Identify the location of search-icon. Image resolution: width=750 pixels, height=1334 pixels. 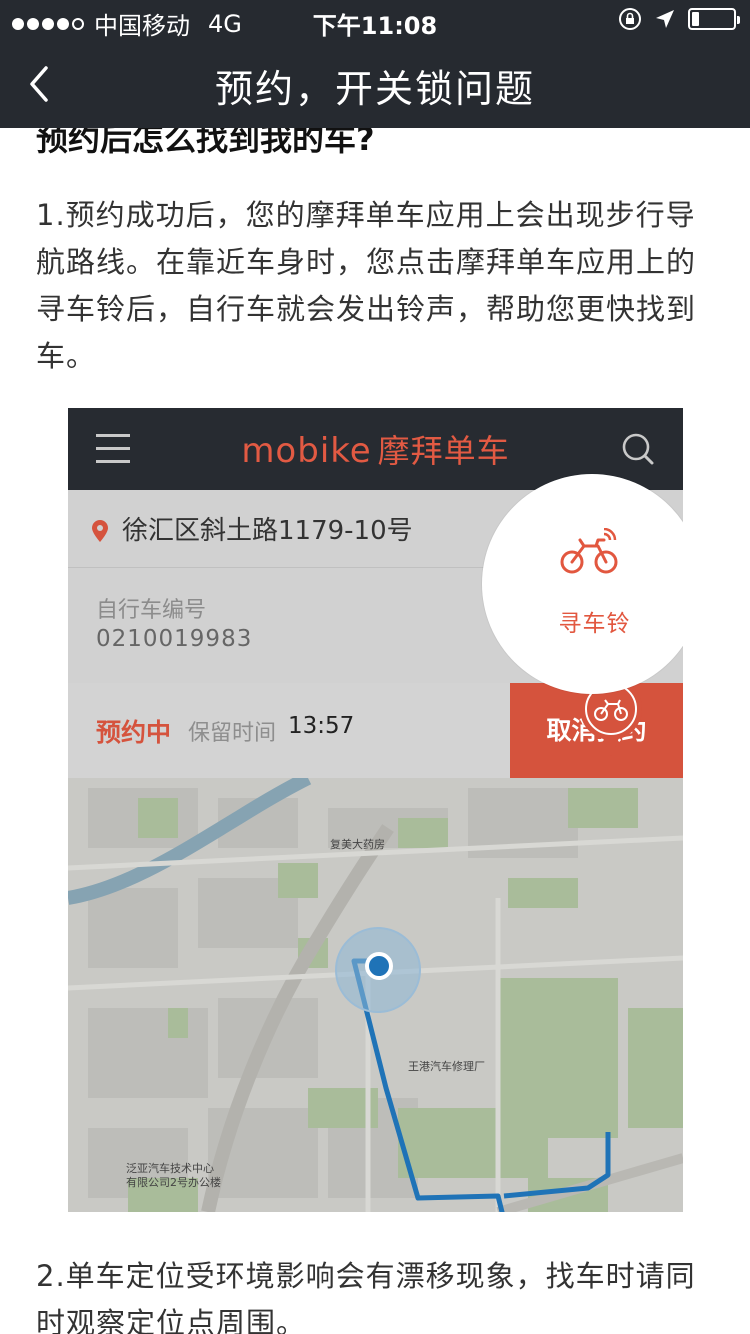
(638, 449).